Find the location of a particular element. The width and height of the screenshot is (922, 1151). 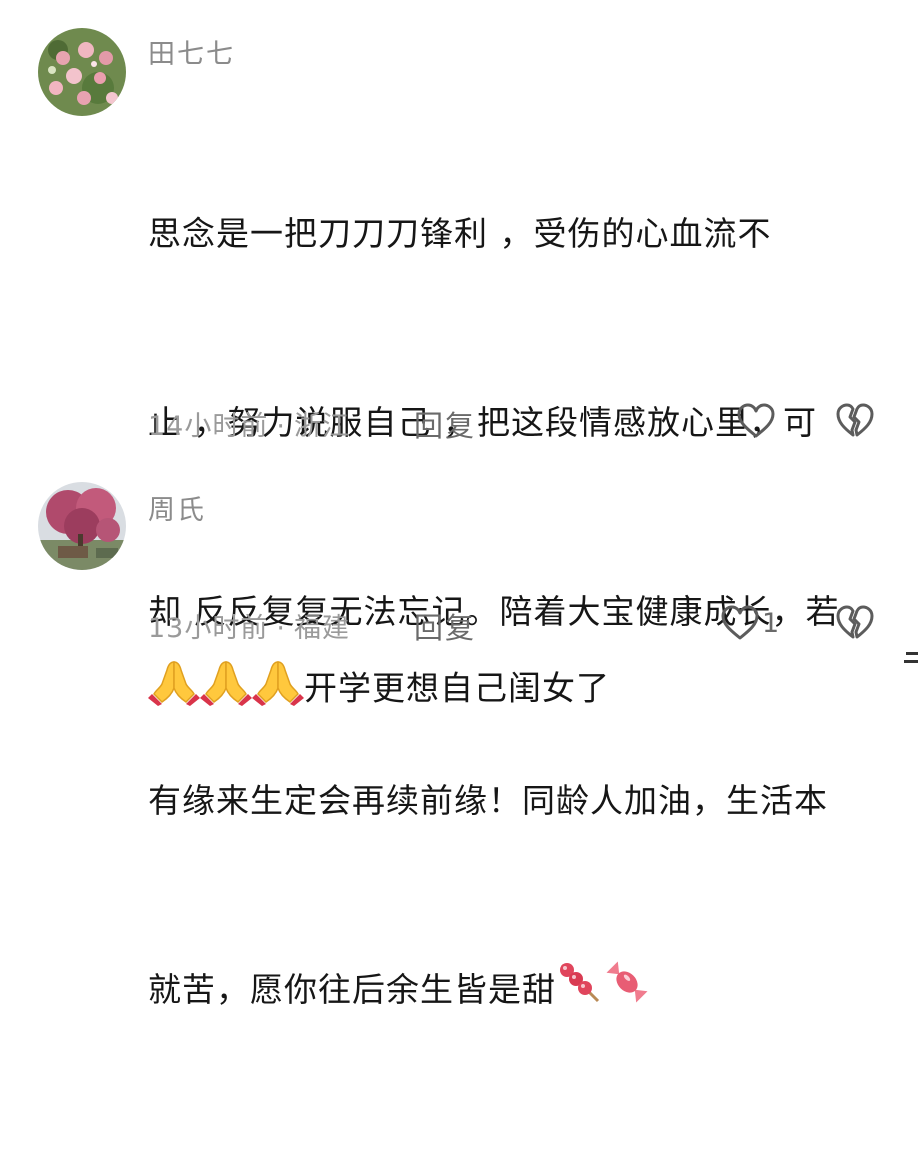

like-button: 1 is located at coordinates (749, 623).